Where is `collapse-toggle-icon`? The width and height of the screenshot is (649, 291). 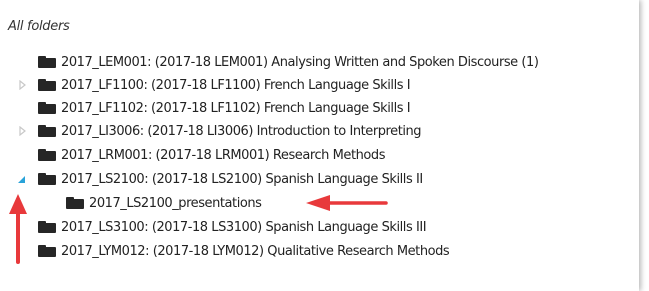
collapse-toggle-icon is located at coordinates (22, 180).